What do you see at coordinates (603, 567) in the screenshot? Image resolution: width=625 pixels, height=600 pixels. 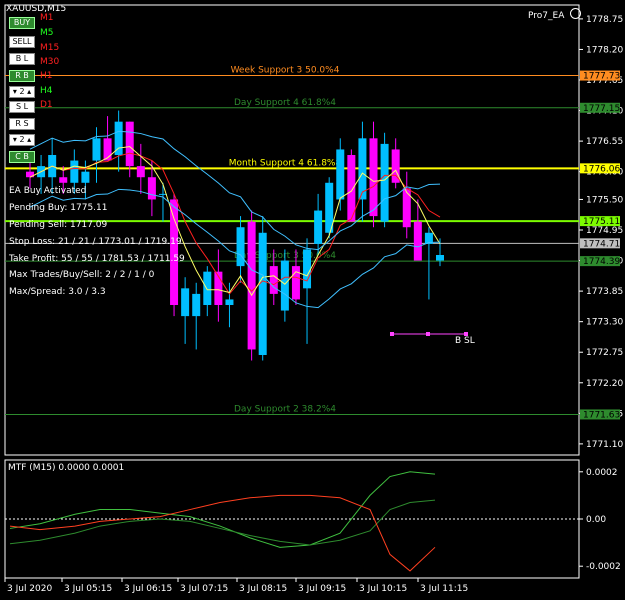 I see `indicator-scale-label: -0.0002` at bounding box center [603, 567].